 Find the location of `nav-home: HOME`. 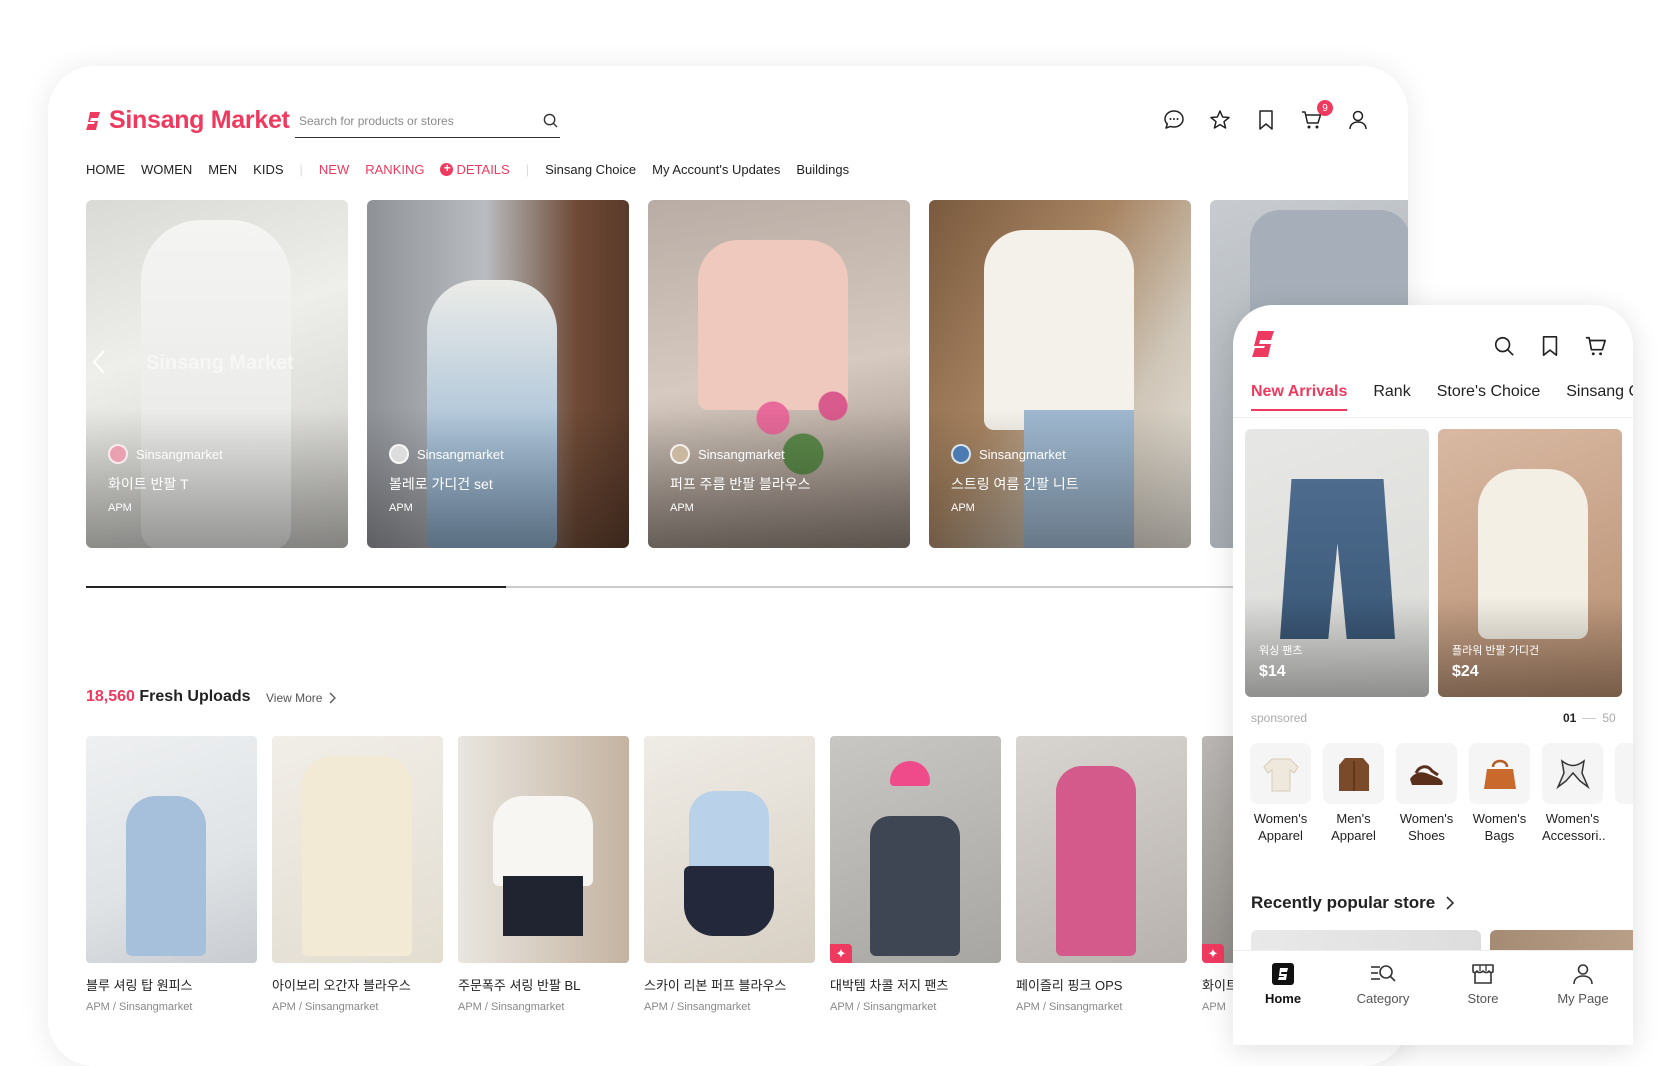

nav-home: HOME is located at coordinates (105, 169).